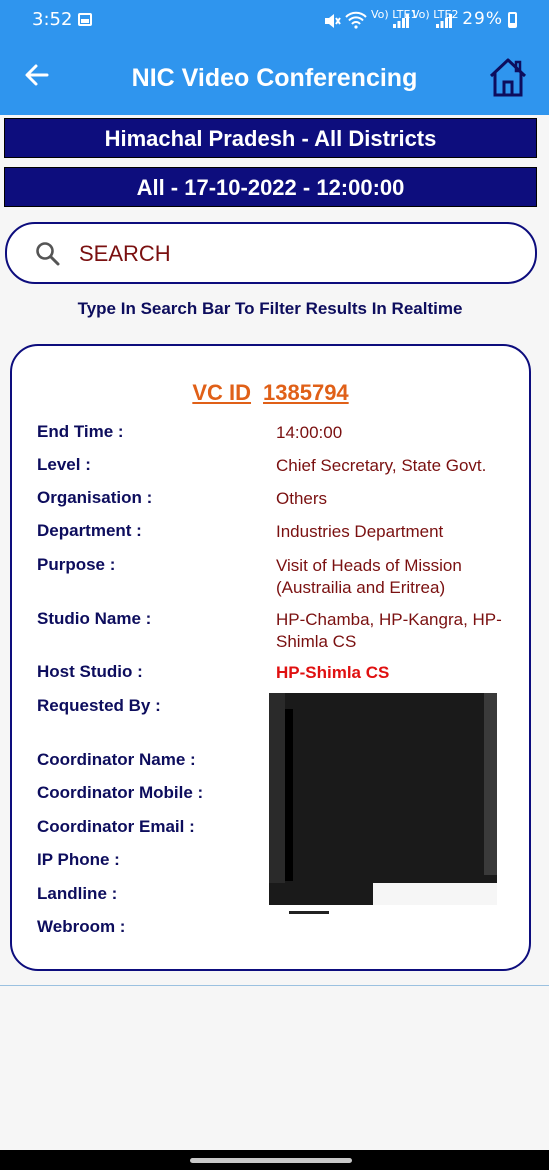 The height and width of the screenshot is (1170, 549). What do you see at coordinates (89, 530) in the screenshot?
I see `field-label: Department :` at bounding box center [89, 530].